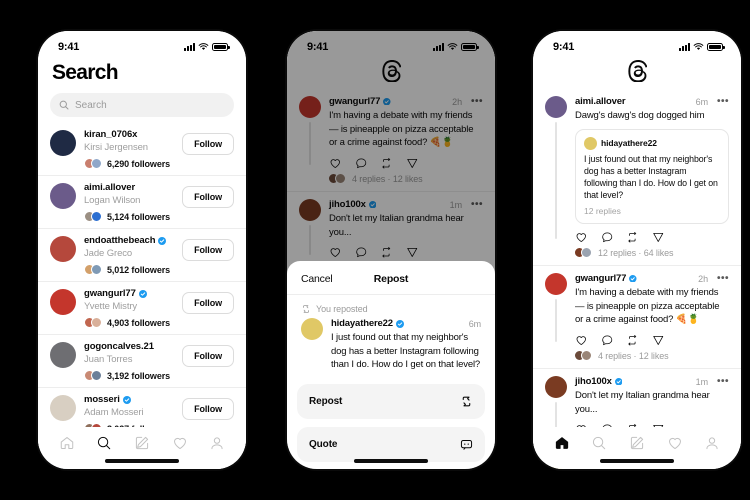 Image resolution: width=750 pixels, height=500 pixels. Describe the element at coordinates (391, 444) in the screenshot. I see `quote-button: Quote` at that location.